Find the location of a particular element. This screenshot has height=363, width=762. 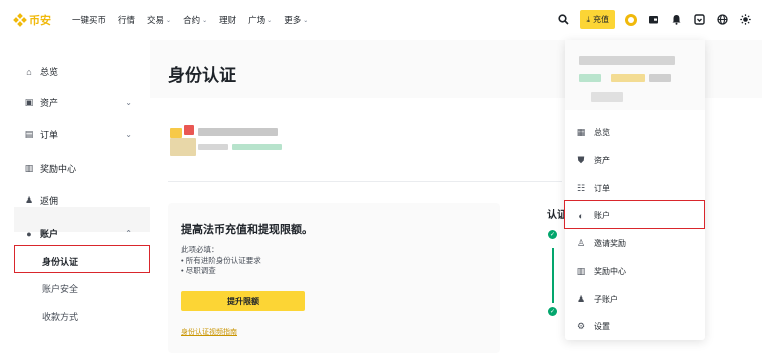

highlight-box-account is located at coordinates (634, 214).